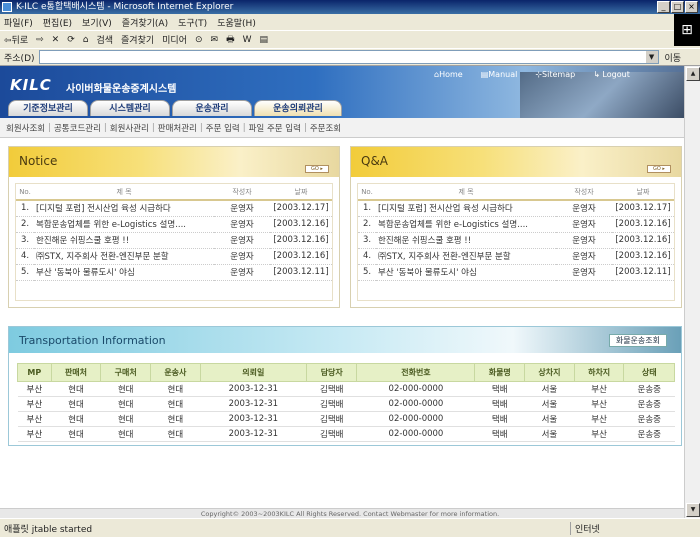 This screenshot has height=537, width=700. I want to click on menu-edit: 편집(E), so click(57, 22).